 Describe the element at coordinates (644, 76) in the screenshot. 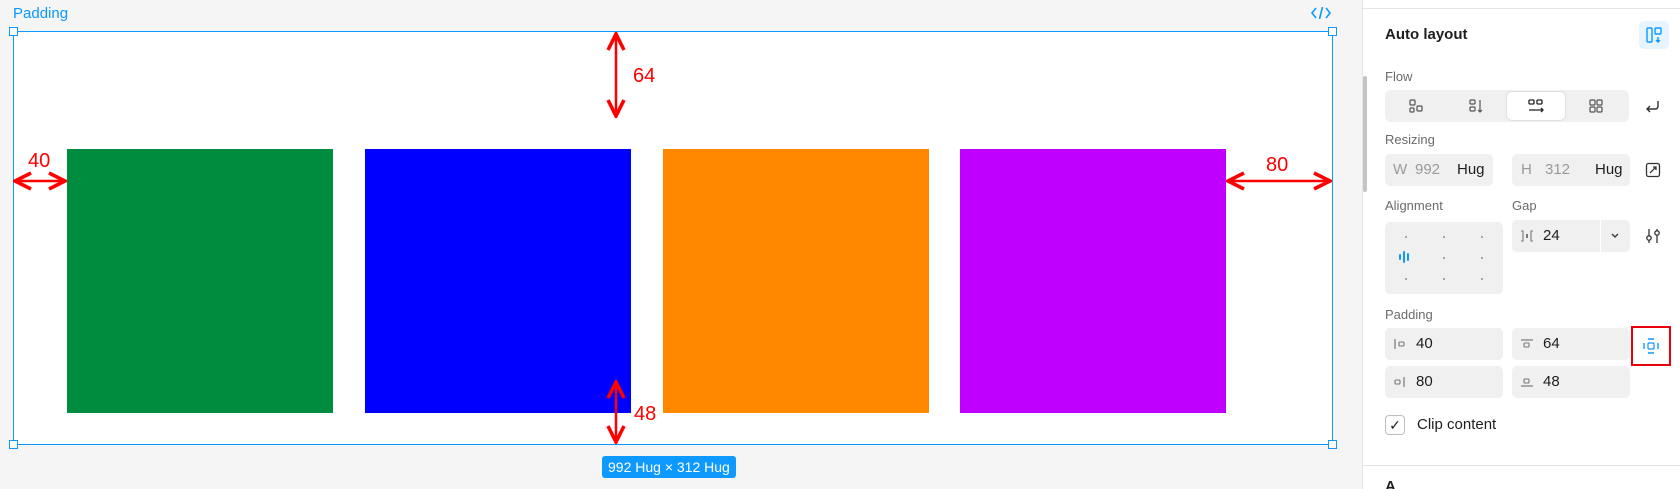

I see `top-padding-label: 64` at that location.